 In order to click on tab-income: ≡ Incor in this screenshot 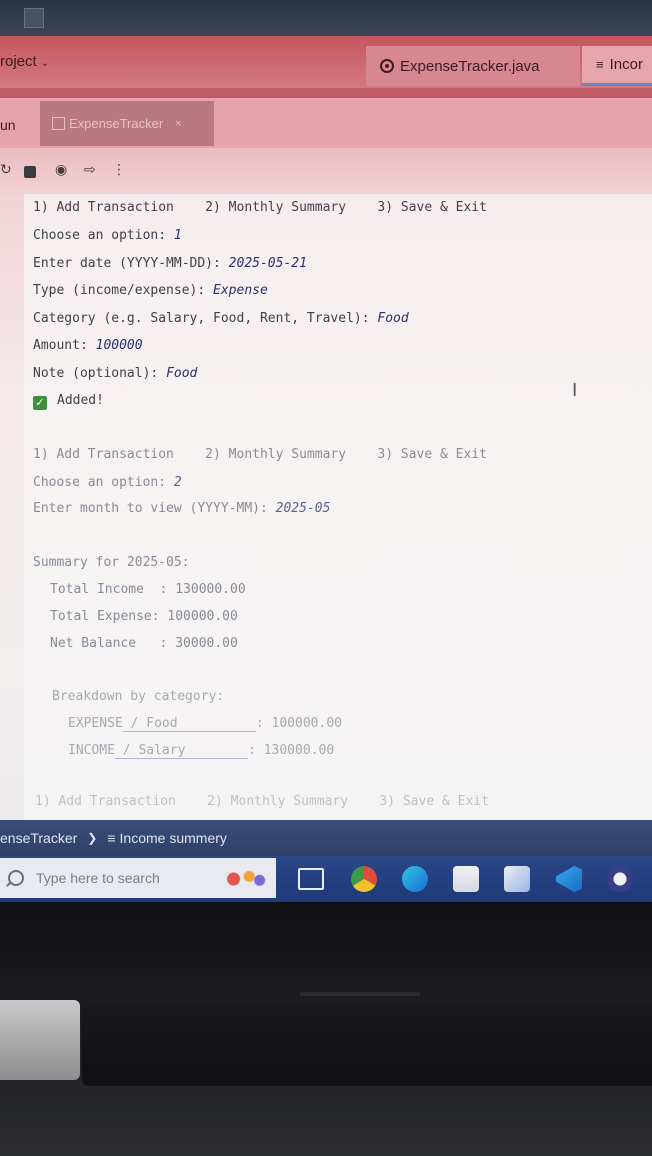, I will do `click(617, 66)`.